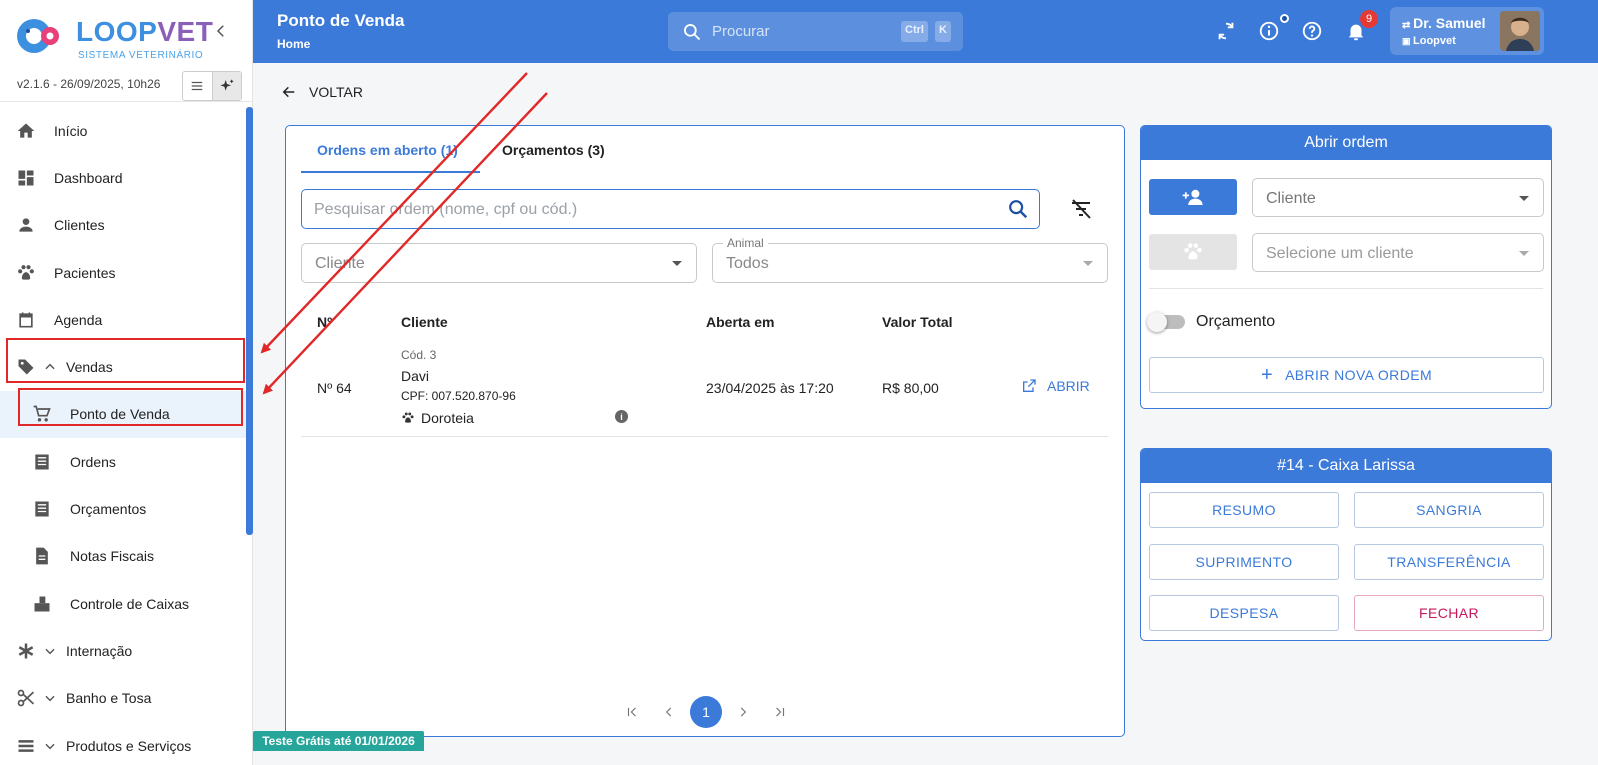 The width and height of the screenshot is (1598, 765). I want to click on sidebar-item-controle-de-caixas: Controle de Caixas, so click(123, 603).